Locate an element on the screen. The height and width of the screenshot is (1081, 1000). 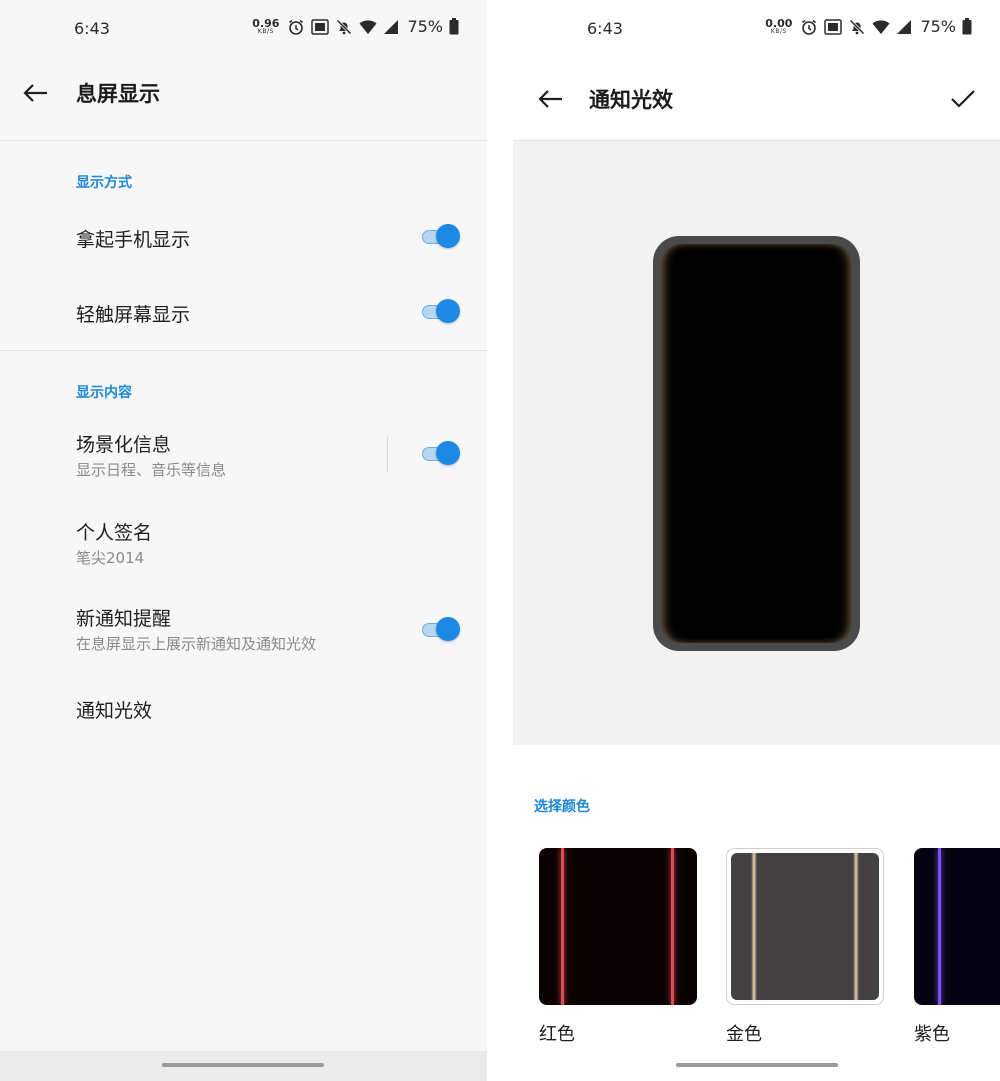
phone-preview is located at coordinates (756, 443).